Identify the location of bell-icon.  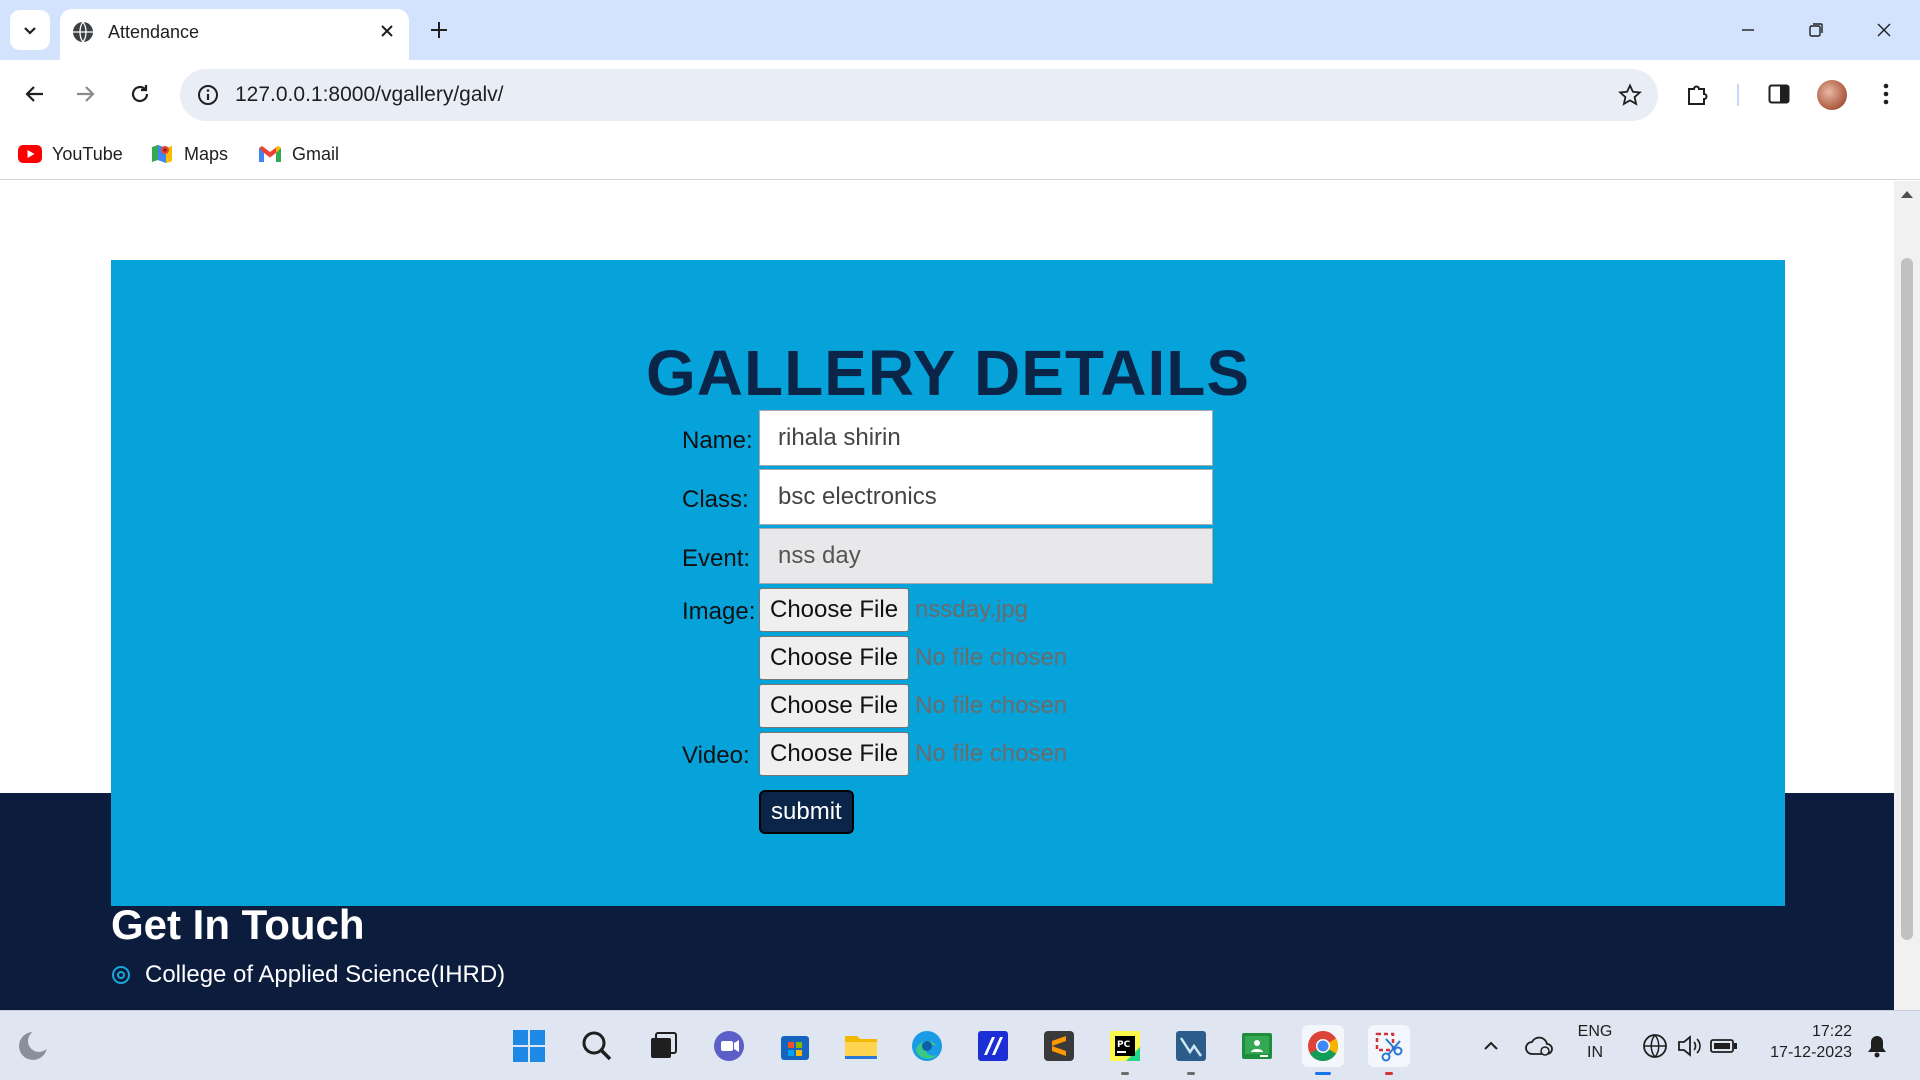
(1877, 1047).